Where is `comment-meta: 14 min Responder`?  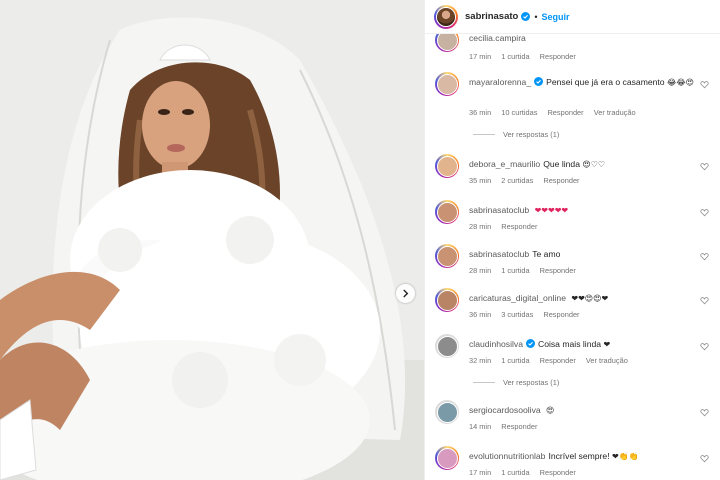
comment-meta: 14 min Responder is located at coordinates (507, 426).